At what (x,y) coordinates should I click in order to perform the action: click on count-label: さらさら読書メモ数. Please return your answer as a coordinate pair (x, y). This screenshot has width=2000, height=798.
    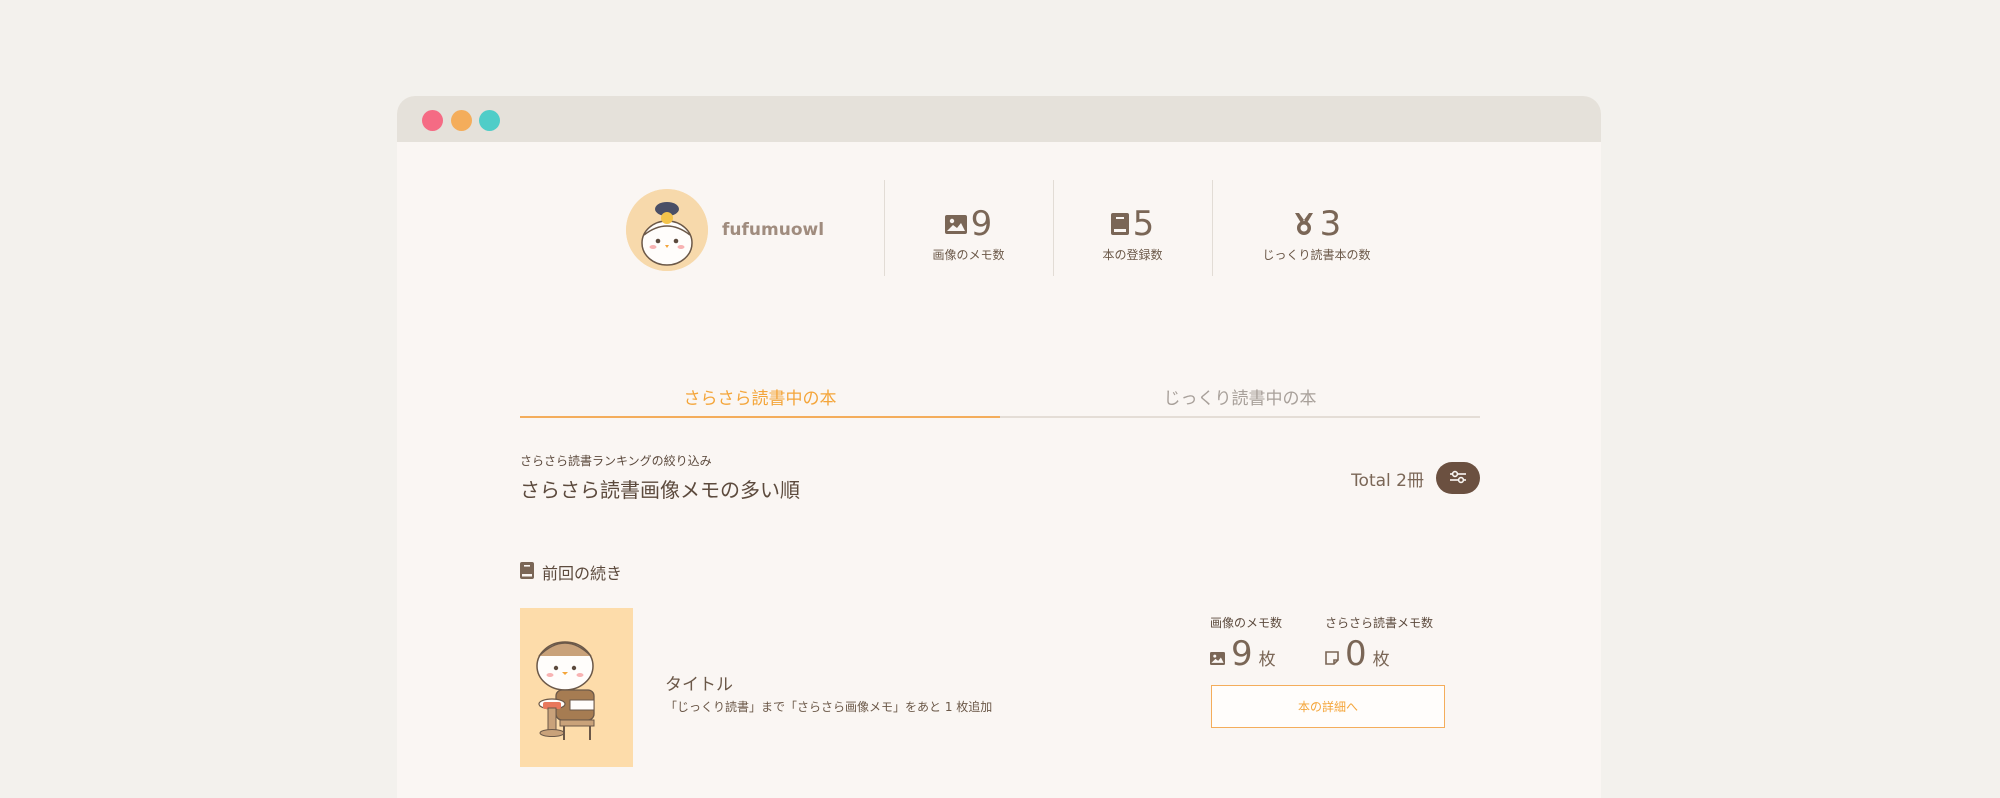
    Looking at the image, I should click on (1379, 623).